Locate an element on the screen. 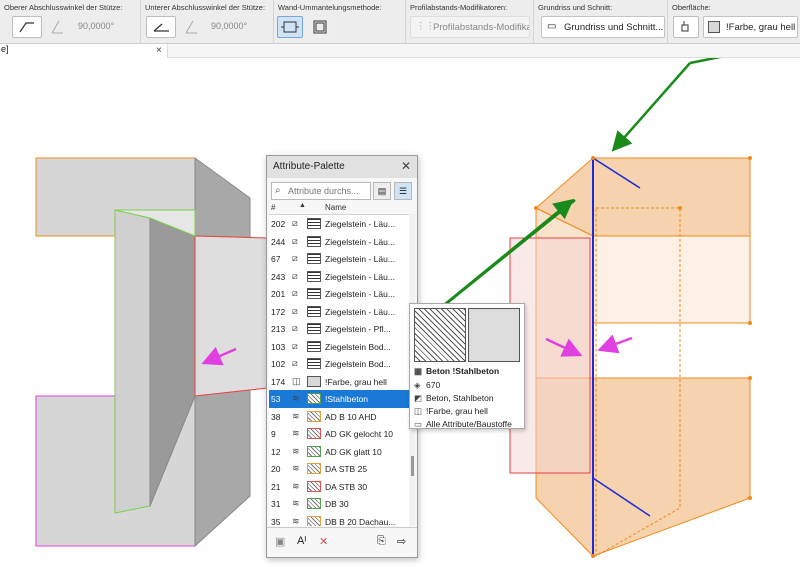  surface-override-button is located at coordinates (686, 27).